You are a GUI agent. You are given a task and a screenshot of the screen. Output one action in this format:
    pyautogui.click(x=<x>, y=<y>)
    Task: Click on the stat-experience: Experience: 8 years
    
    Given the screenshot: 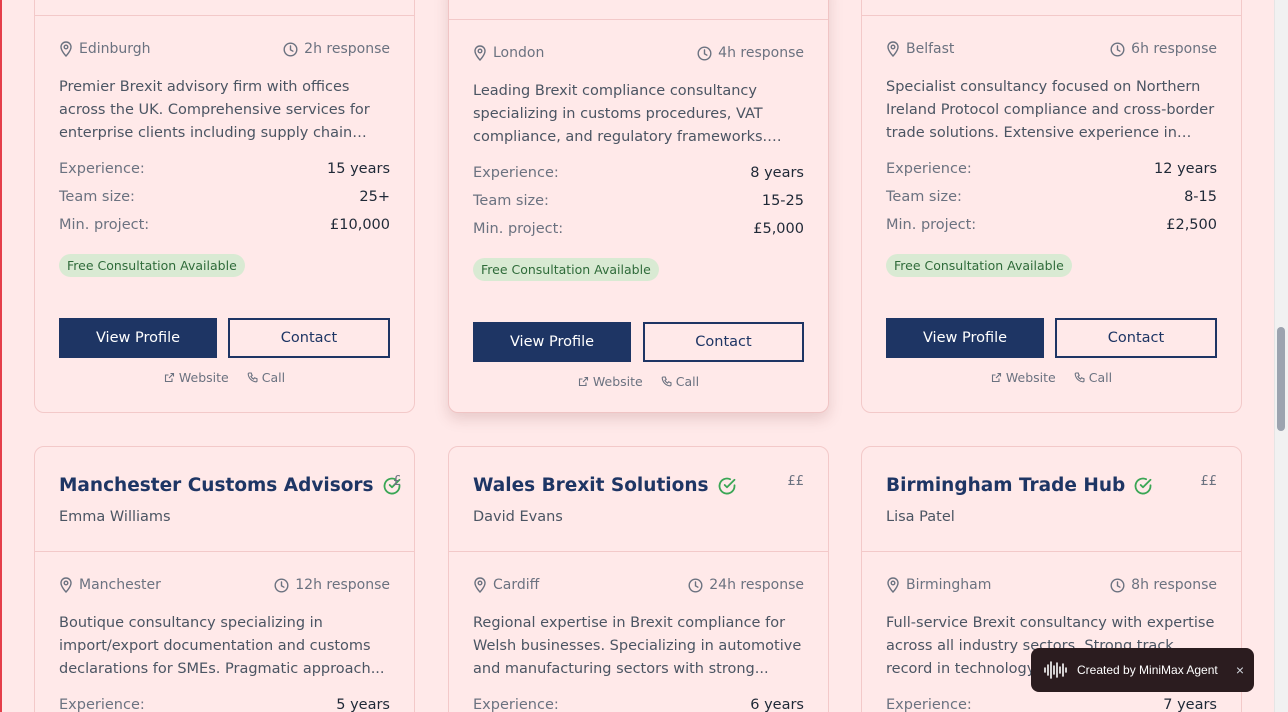 What is the action you would take?
    pyautogui.click(x=638, y=173)
    